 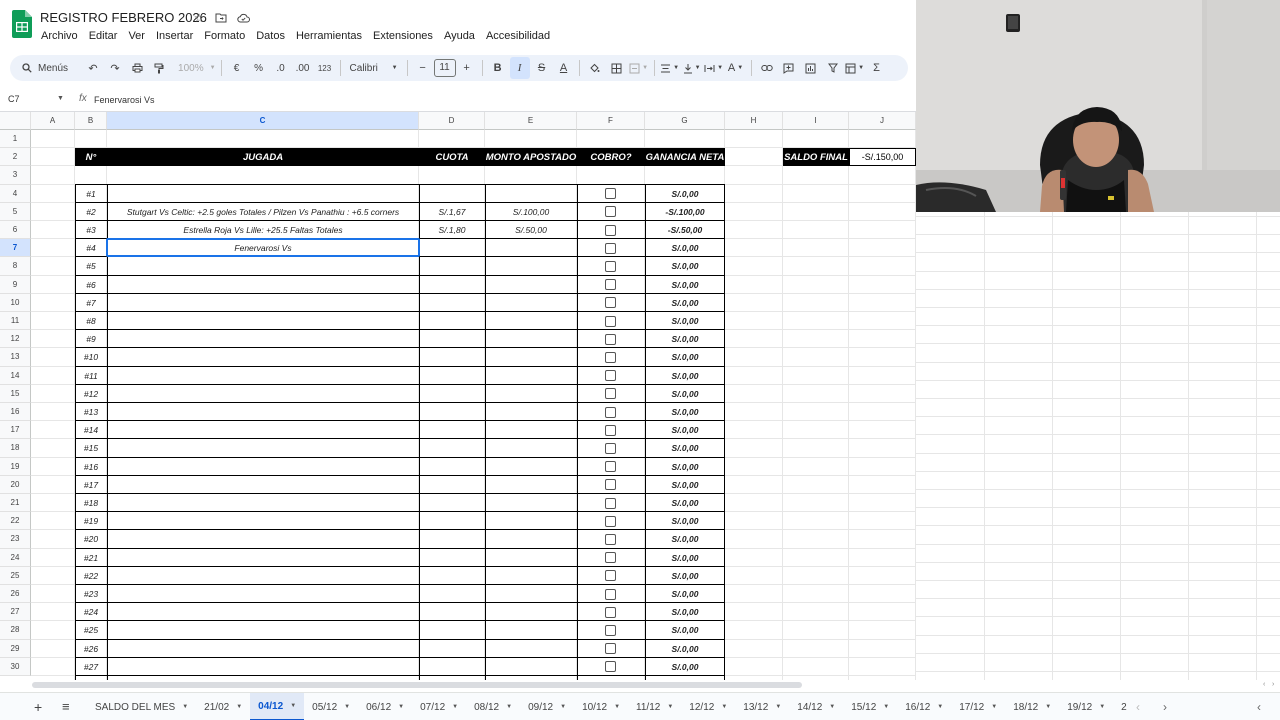 I want to click on sheet-tab: 05/12 ▼, so click(x=331, y=706).